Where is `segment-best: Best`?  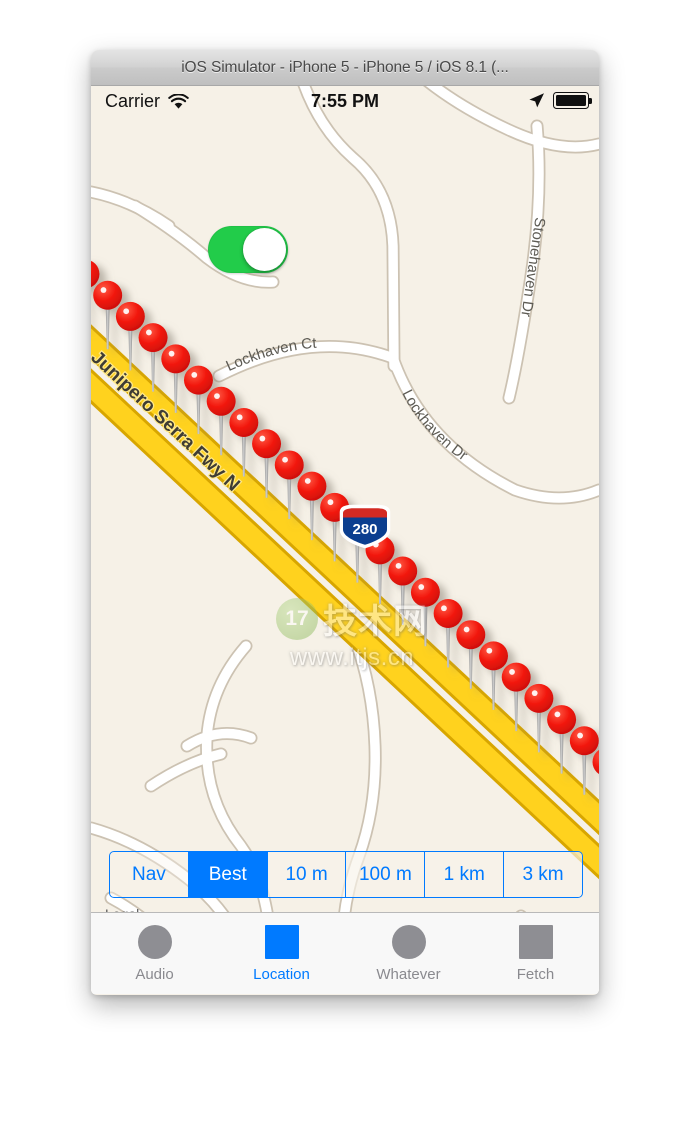 segment-best: Best is located at coordinates (227, 874).